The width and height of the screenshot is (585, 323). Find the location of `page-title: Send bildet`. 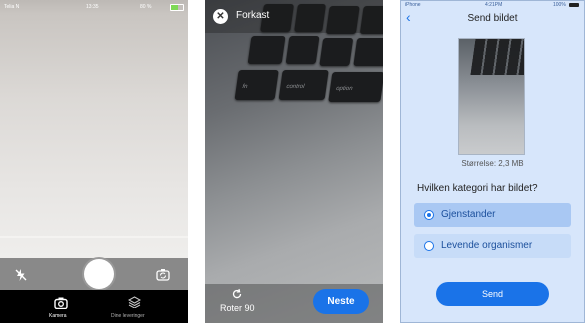

page-title: Send bildet is located at coordinates (492, 18).